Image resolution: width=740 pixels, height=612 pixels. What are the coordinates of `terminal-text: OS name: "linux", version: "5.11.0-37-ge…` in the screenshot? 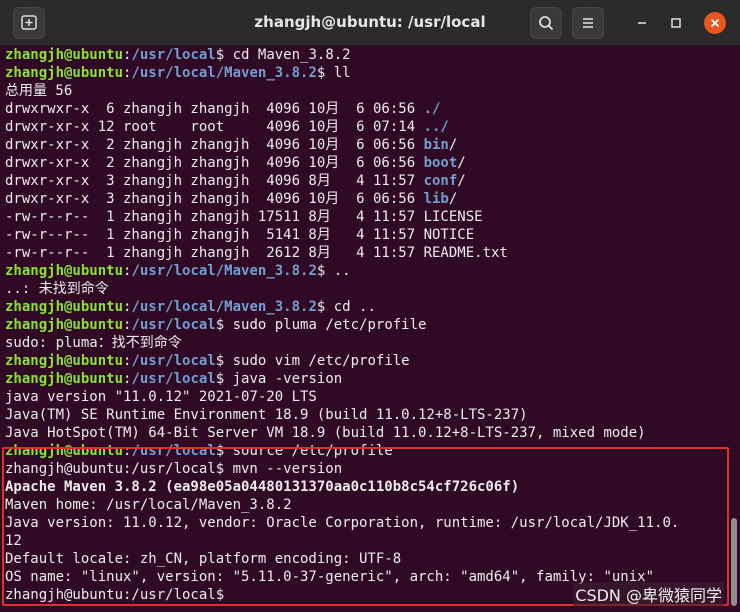 It's located at (330, 577).